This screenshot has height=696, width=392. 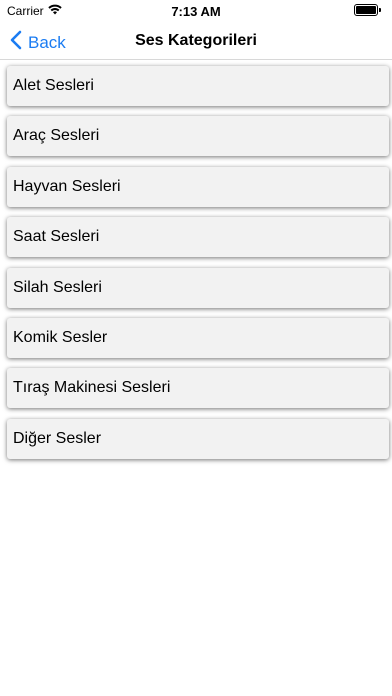 What do you see at coordinates (198, 337) in the screenshot?
I see `list-item-komik: Komik Sesler` at bounding box center [198, 337].